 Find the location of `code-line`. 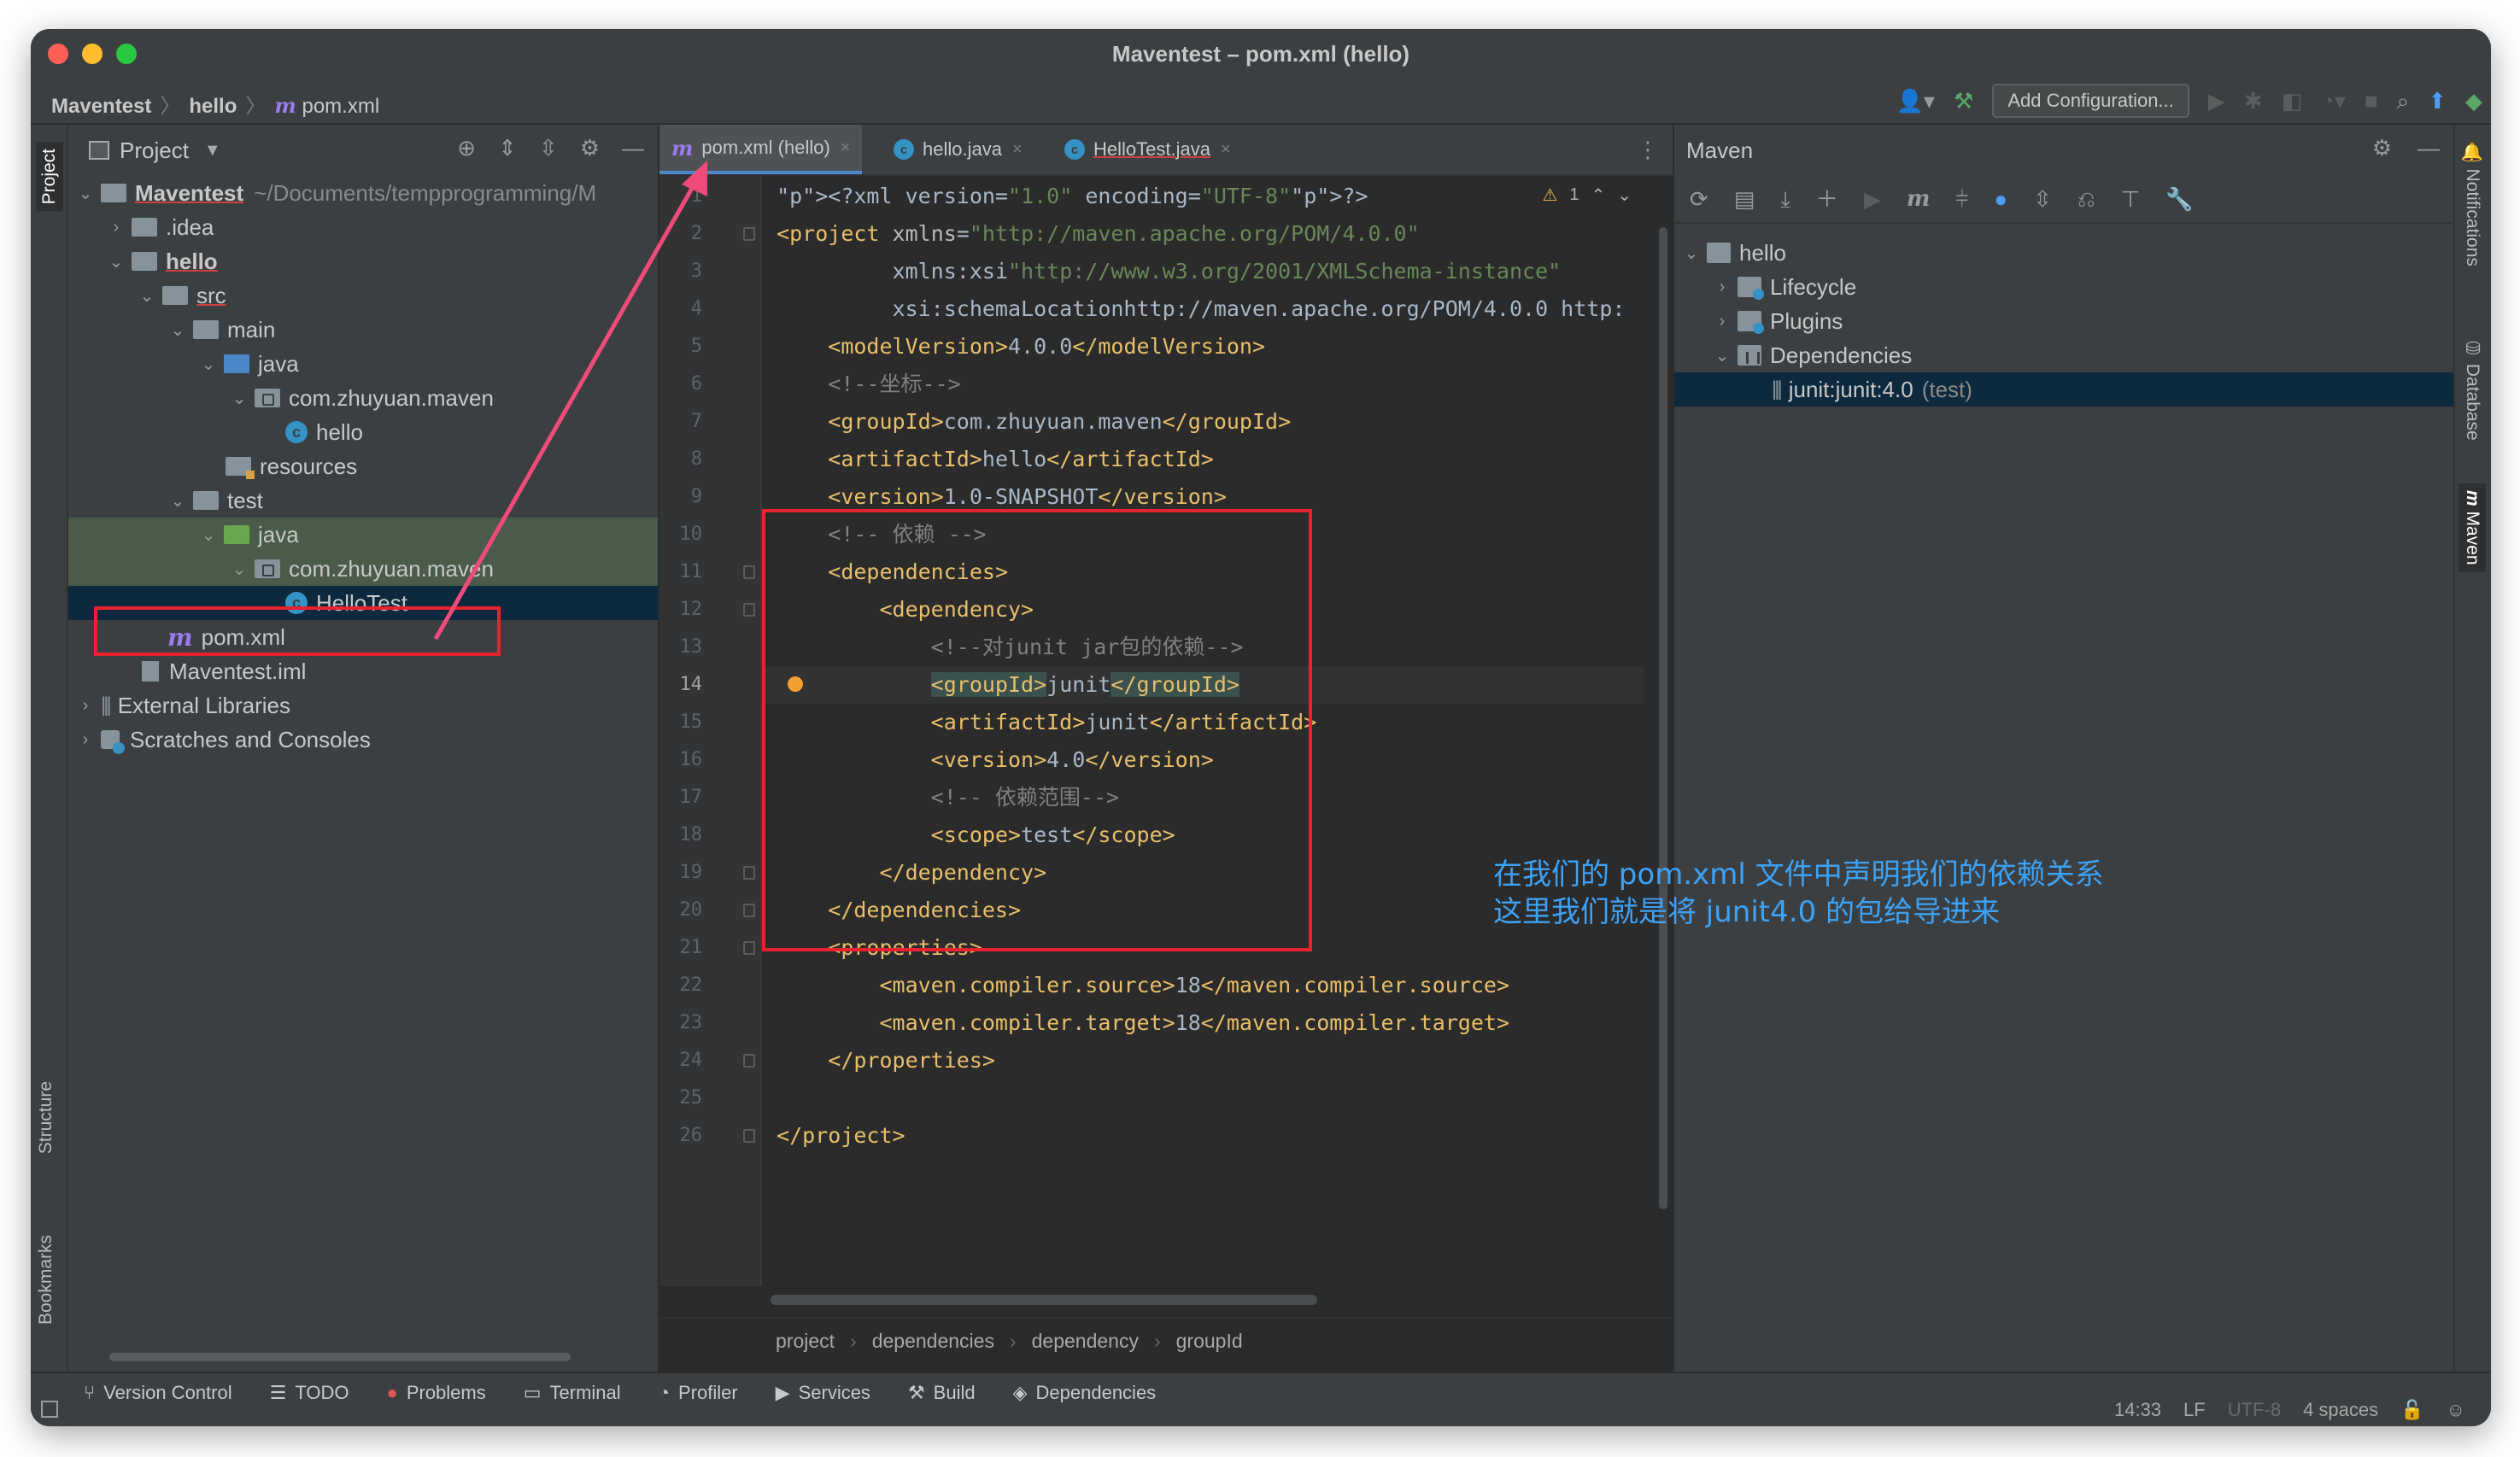

code-line is located at coordinates (1204, 1098).